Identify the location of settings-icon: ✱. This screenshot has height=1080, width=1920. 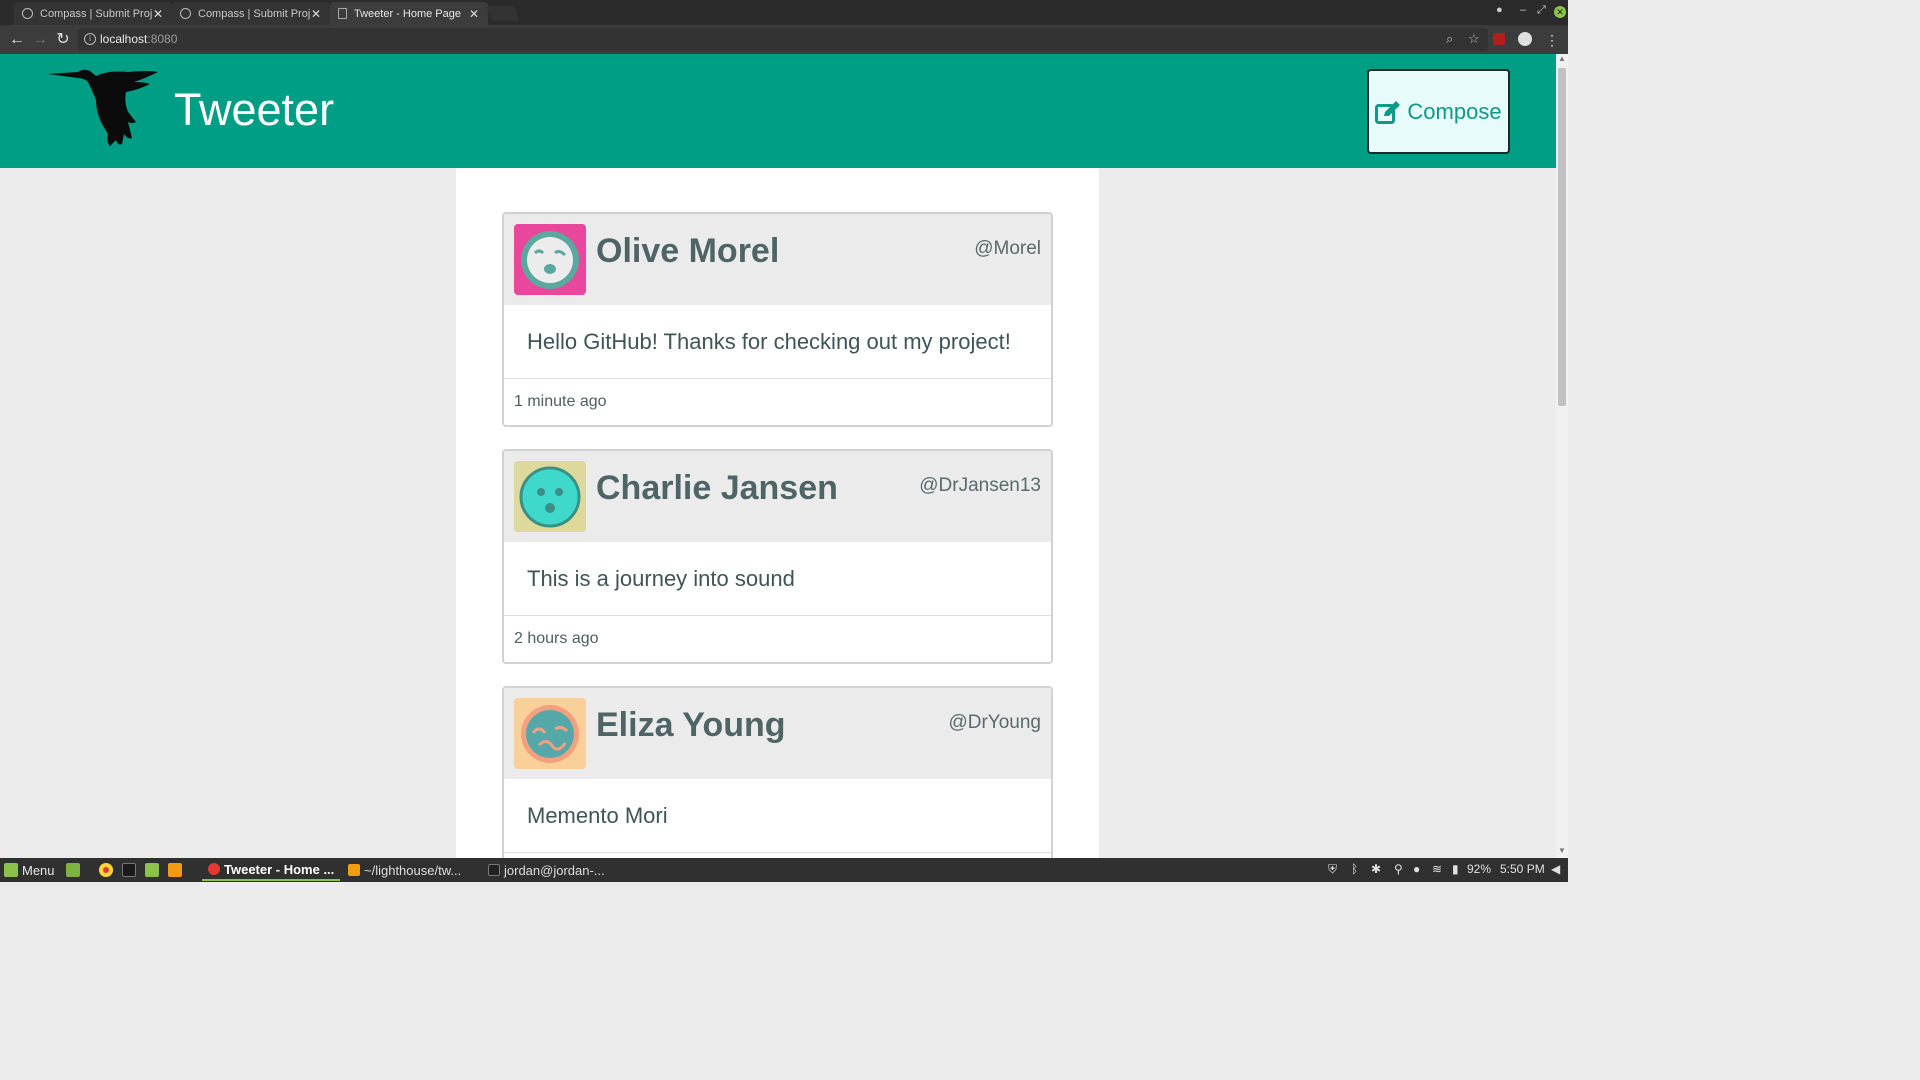
(1376, 869).